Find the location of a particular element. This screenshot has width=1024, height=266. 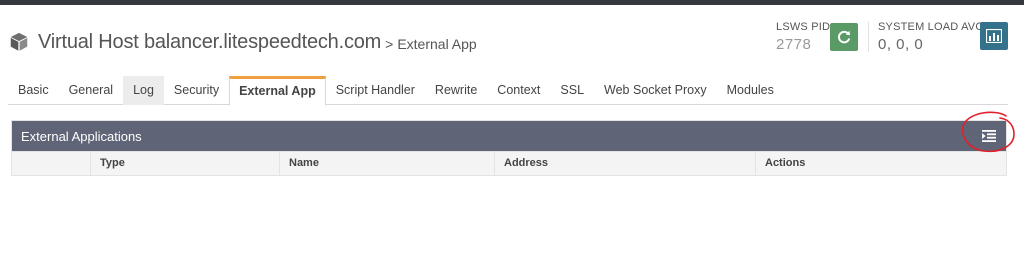

column-header-type: Type is located at coordinates (185, 164).